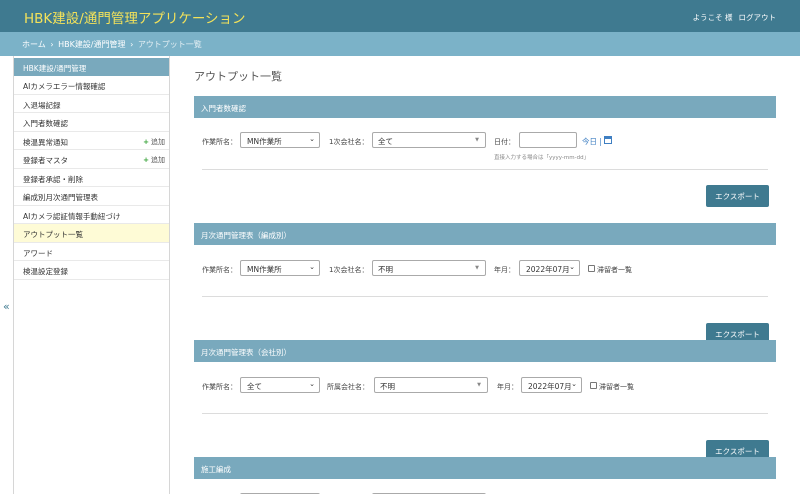 Image resolution: width=800 pixels, height=494 pixels. Describe the element at coordinates (400, 16) in the screenshot. I see `app-header: HBK建設/通門管理アプリケーション ようこそ 様 ログアウト` at that location.